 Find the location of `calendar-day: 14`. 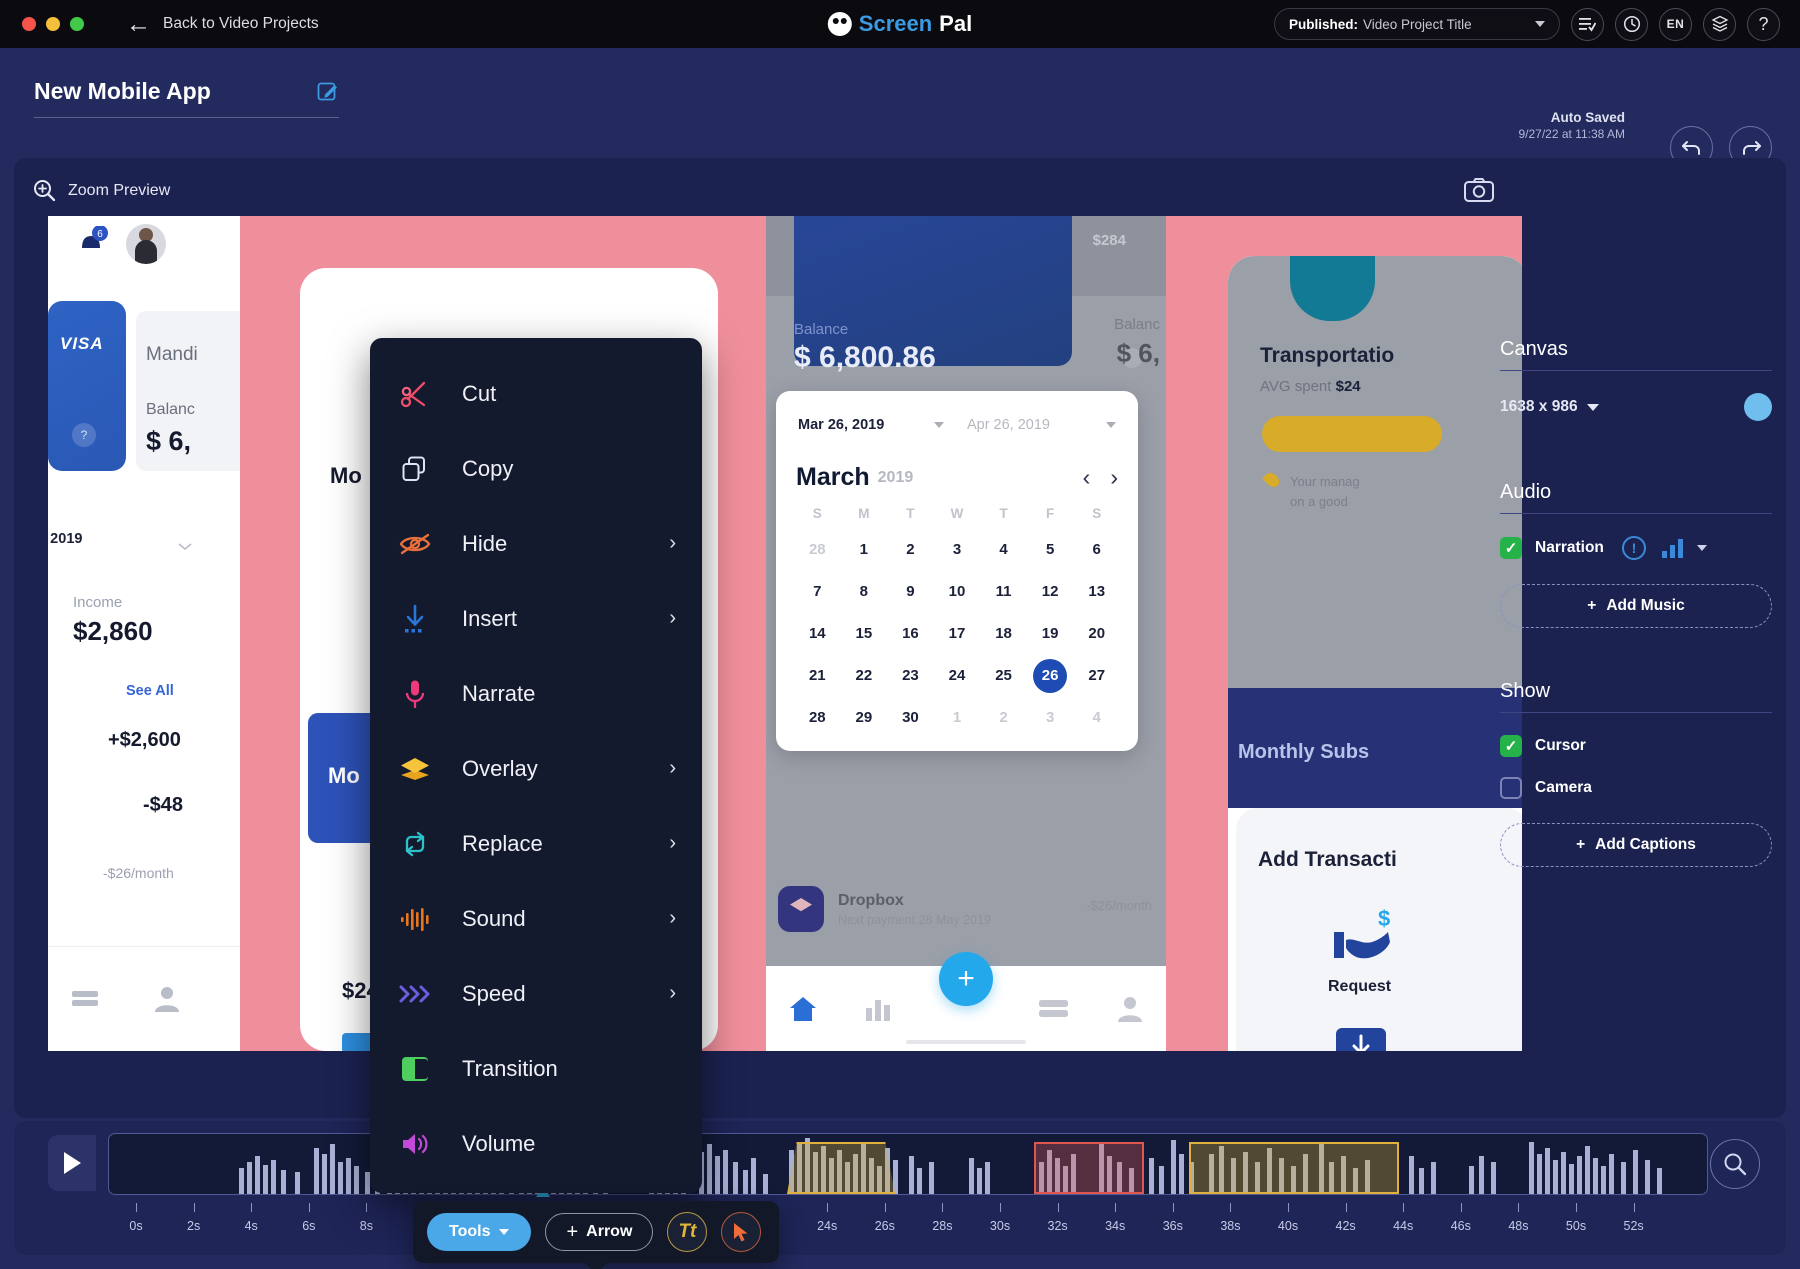

calendar-day: 14 is located at coordinates (817, 634).